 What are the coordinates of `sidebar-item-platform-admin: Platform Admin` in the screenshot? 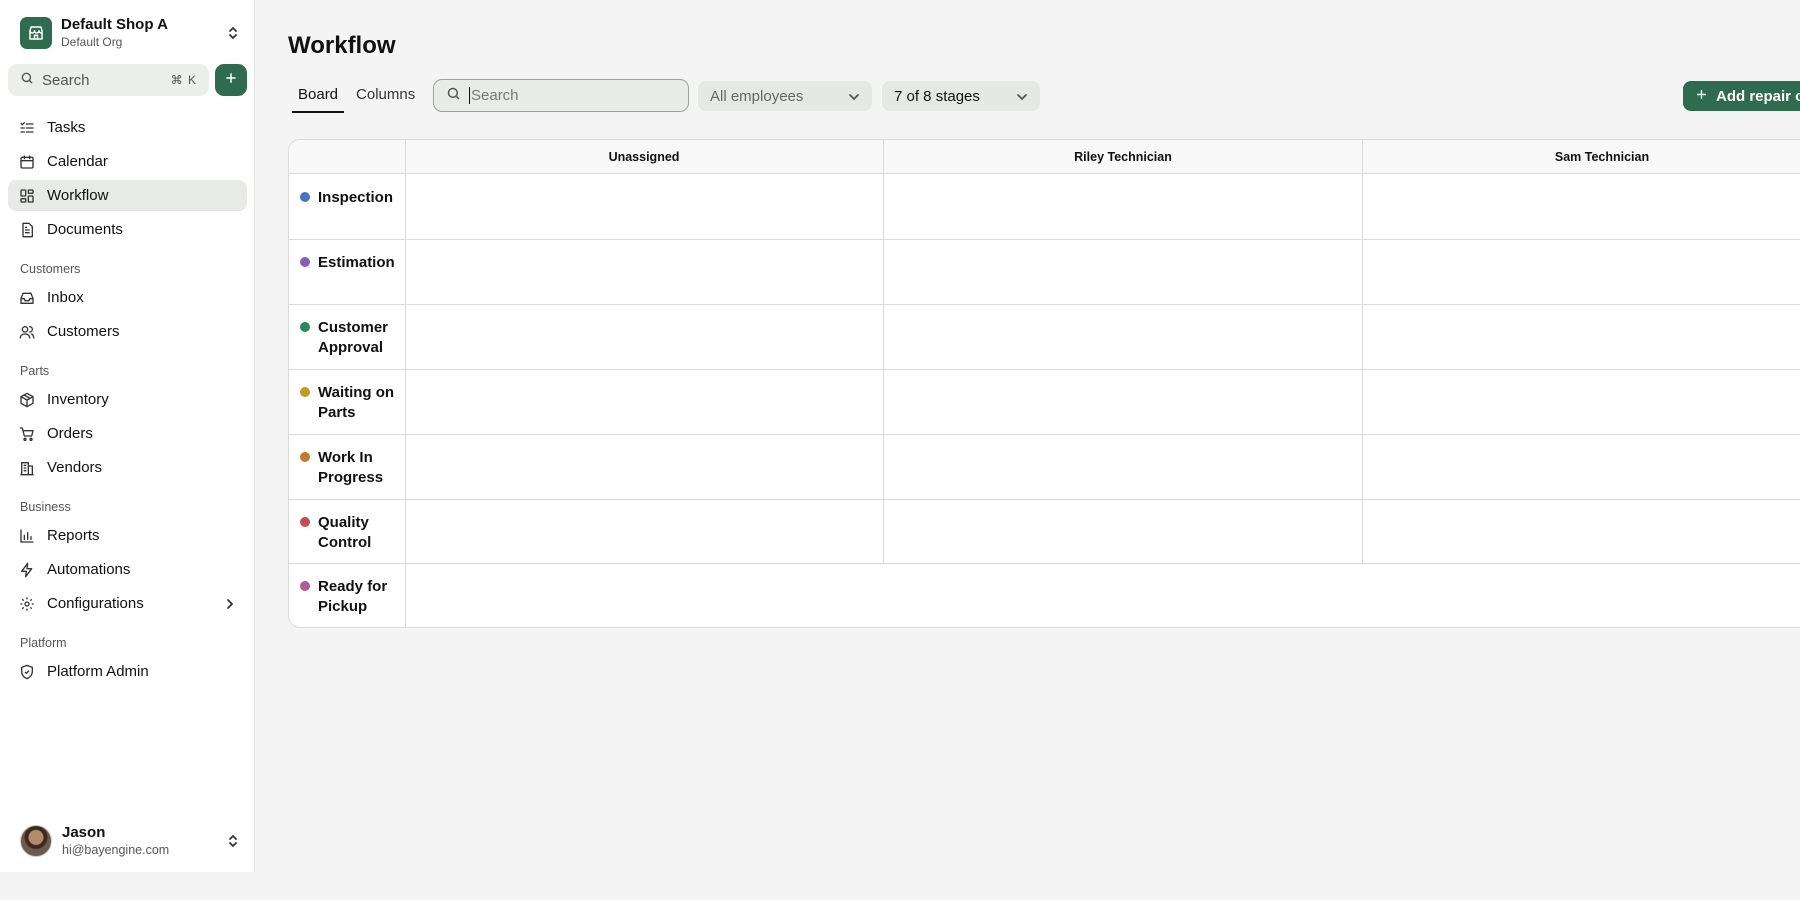 It's located at (127, 671).